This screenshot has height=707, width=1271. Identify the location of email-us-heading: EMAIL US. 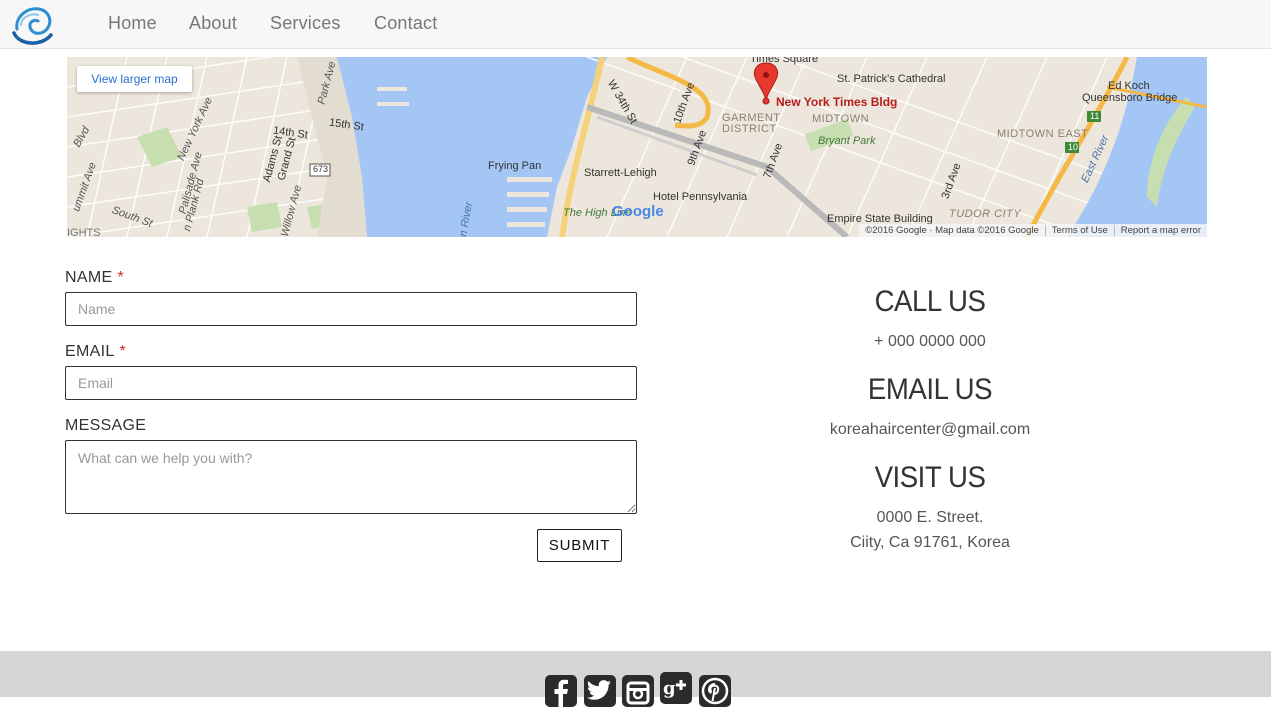
(930, 389).